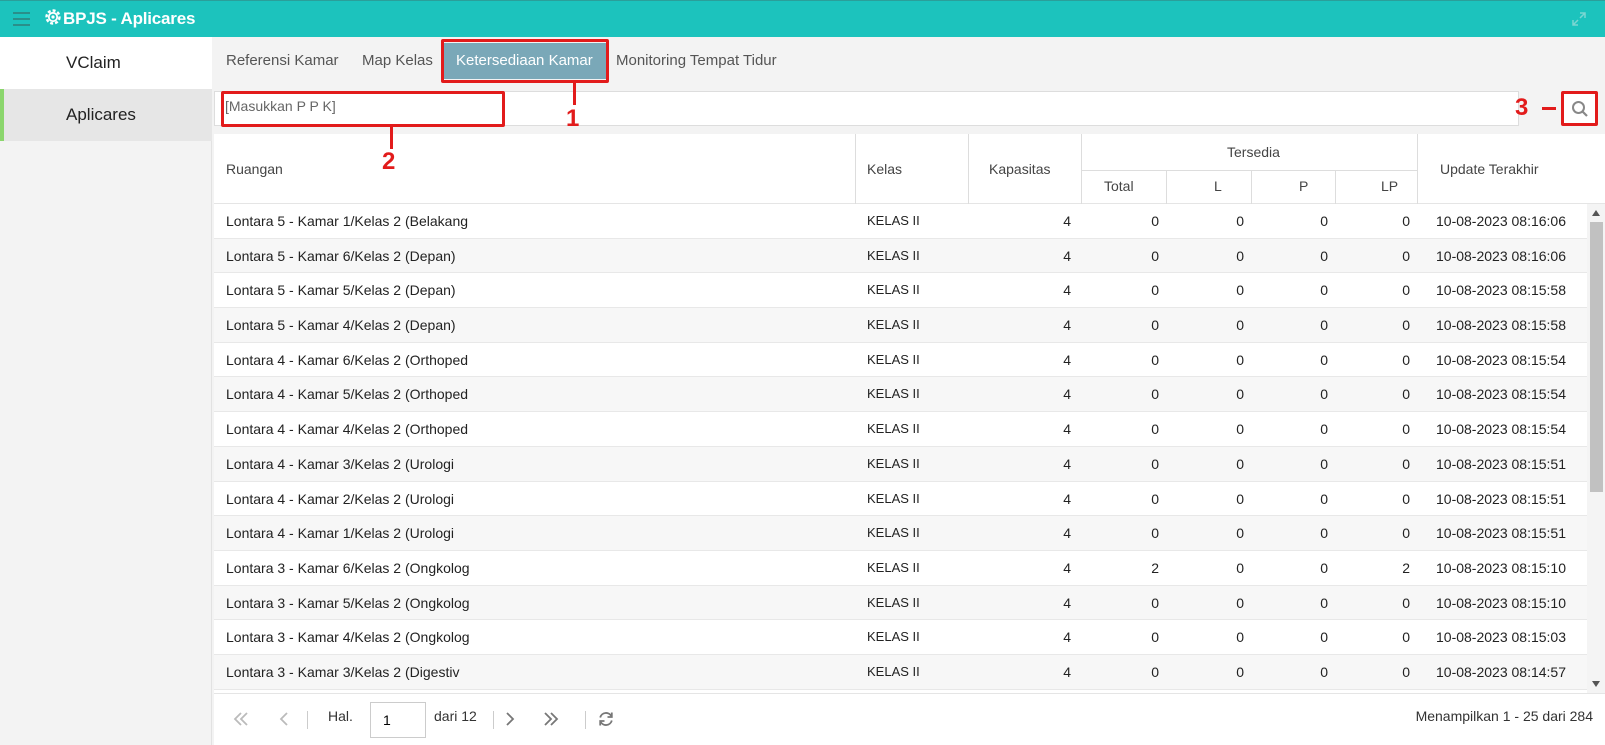  Describe the element at coordinates (347, 221) in the screenshot. I see `cell-ruangan: Lontara 5 - Kamar 1/Kelas 2 (Belakang` at that location.